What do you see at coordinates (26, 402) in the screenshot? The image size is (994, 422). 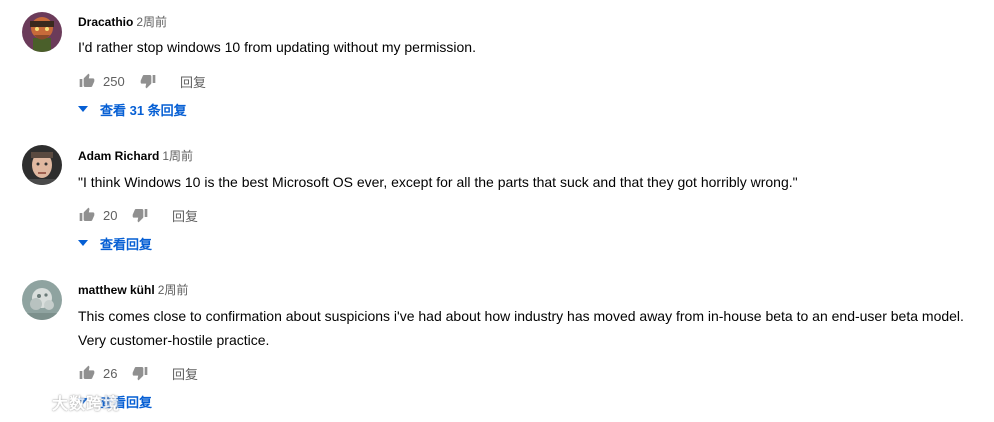 I see `watermark-logo-icon` at bounding box center [26, 402].